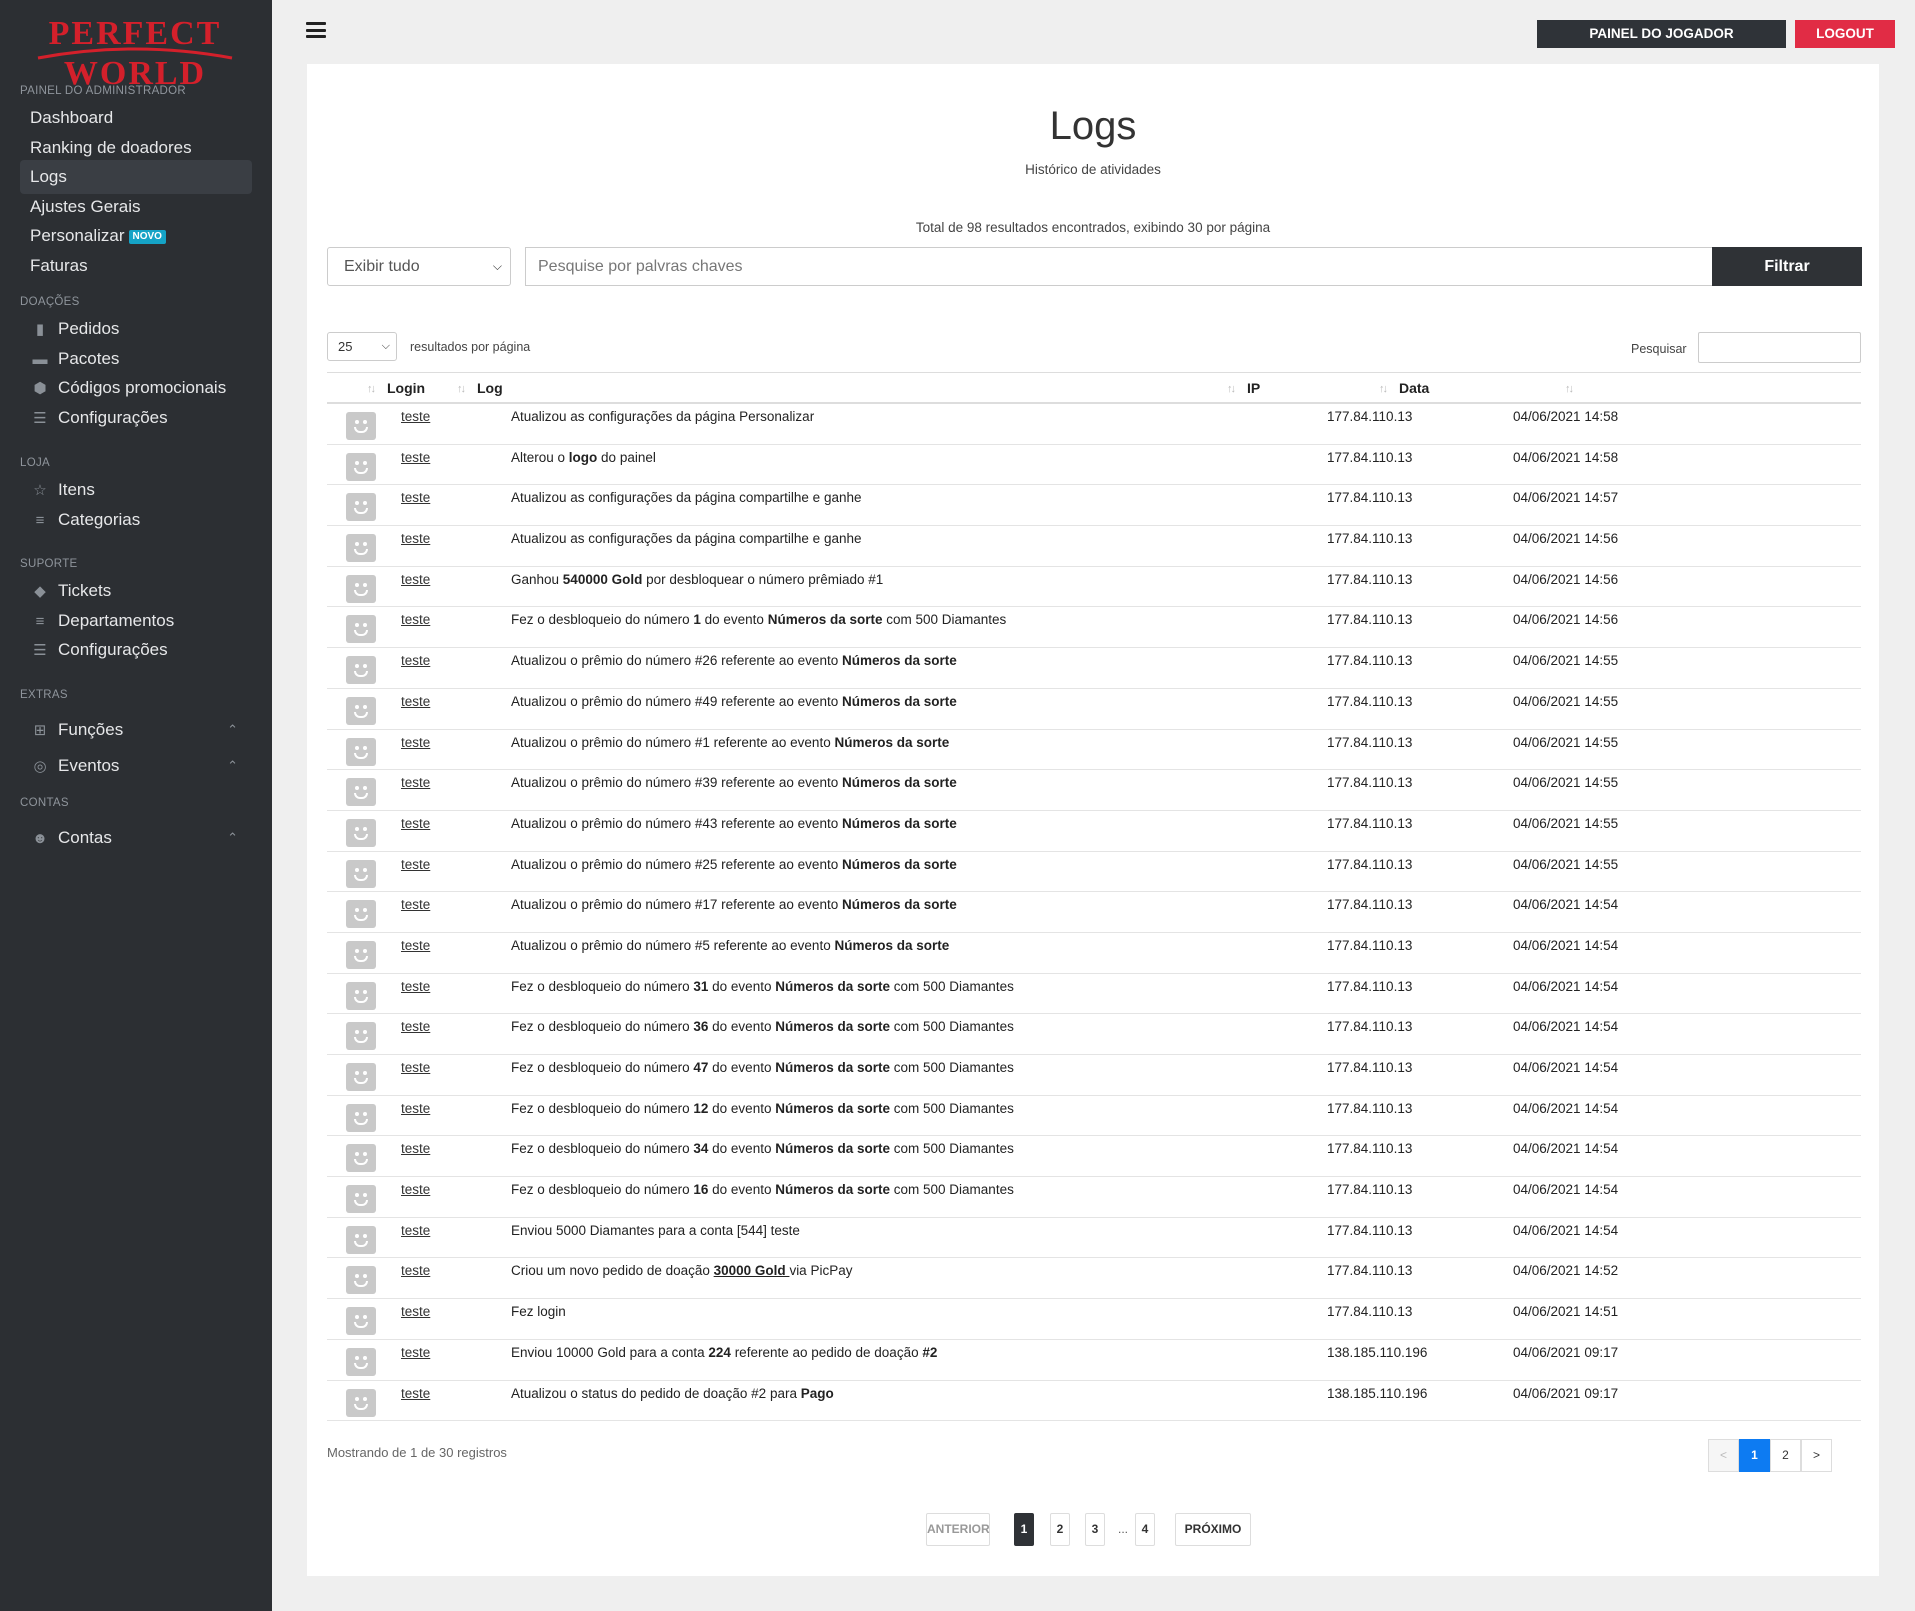 This screenshot has width=1915, height=1611. Describe the element at coordinates (1121, 266) in the screenshot. I see `keyword-search-input: Pesquise por palvras chaves` at that location.